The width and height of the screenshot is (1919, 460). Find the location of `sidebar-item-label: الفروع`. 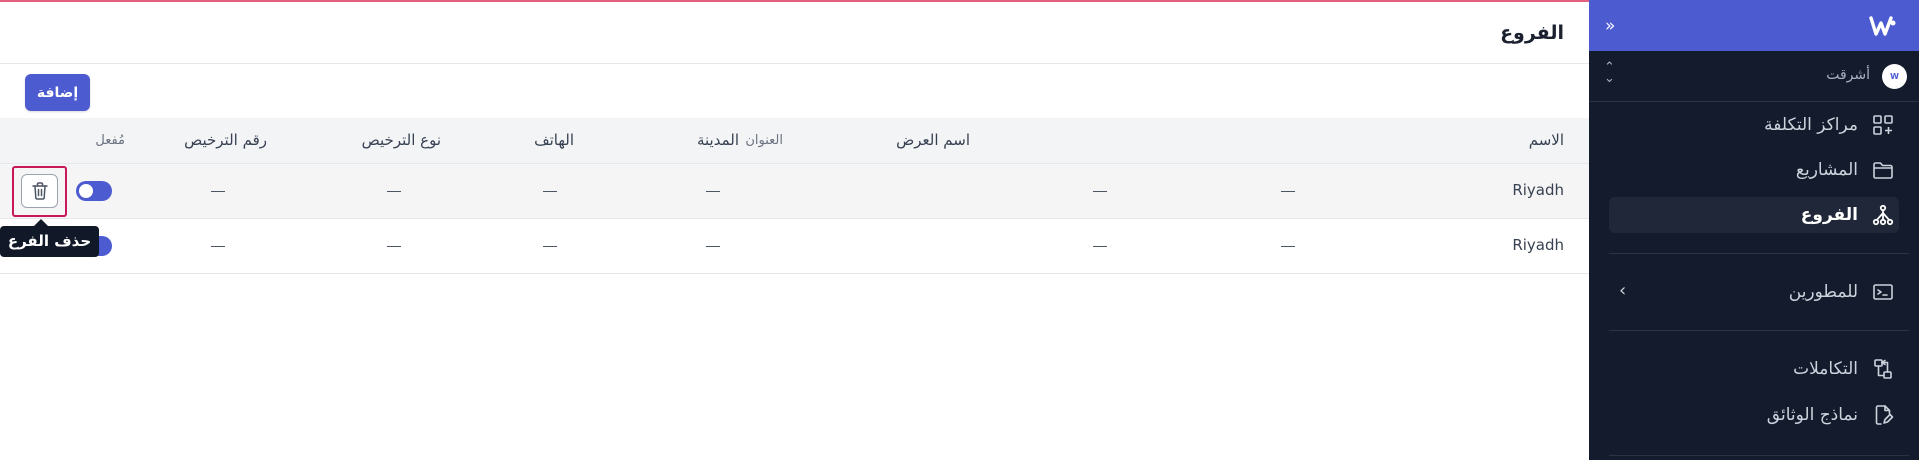

sidebar-item-label: الفروع is located at coordinates (1829, 215).